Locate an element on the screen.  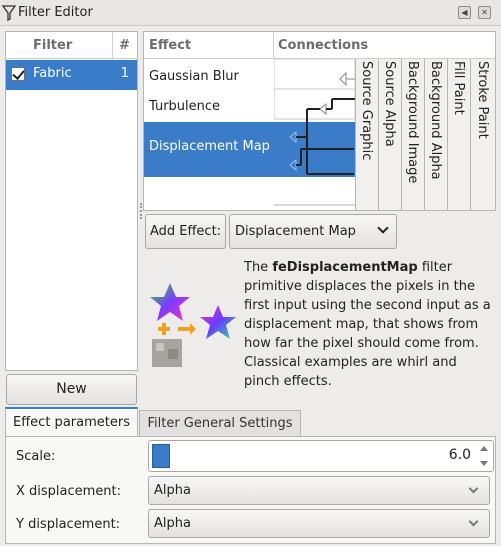
scale-label: Scale: is located at coordinates (36, 456).